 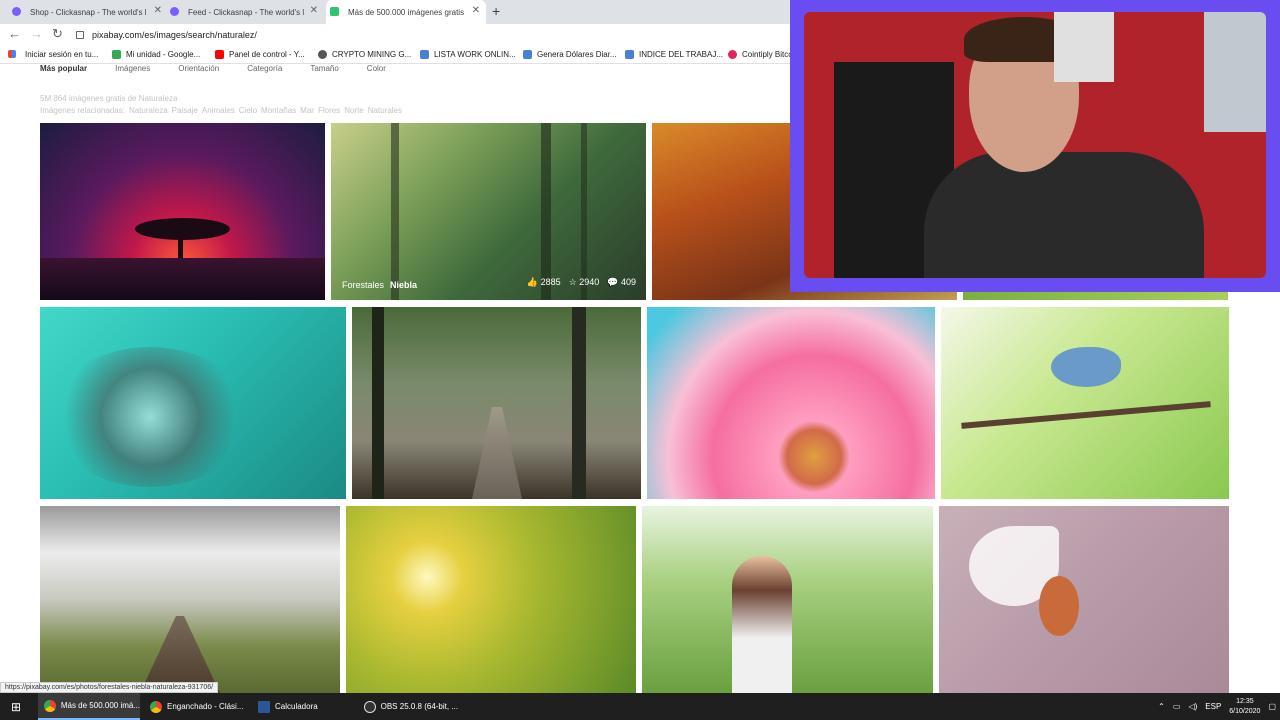 What do you see at coordinates (1192, 706) in the screenshot?
I see `volume-icon: ◁)` at bounding box center [1192, 706].